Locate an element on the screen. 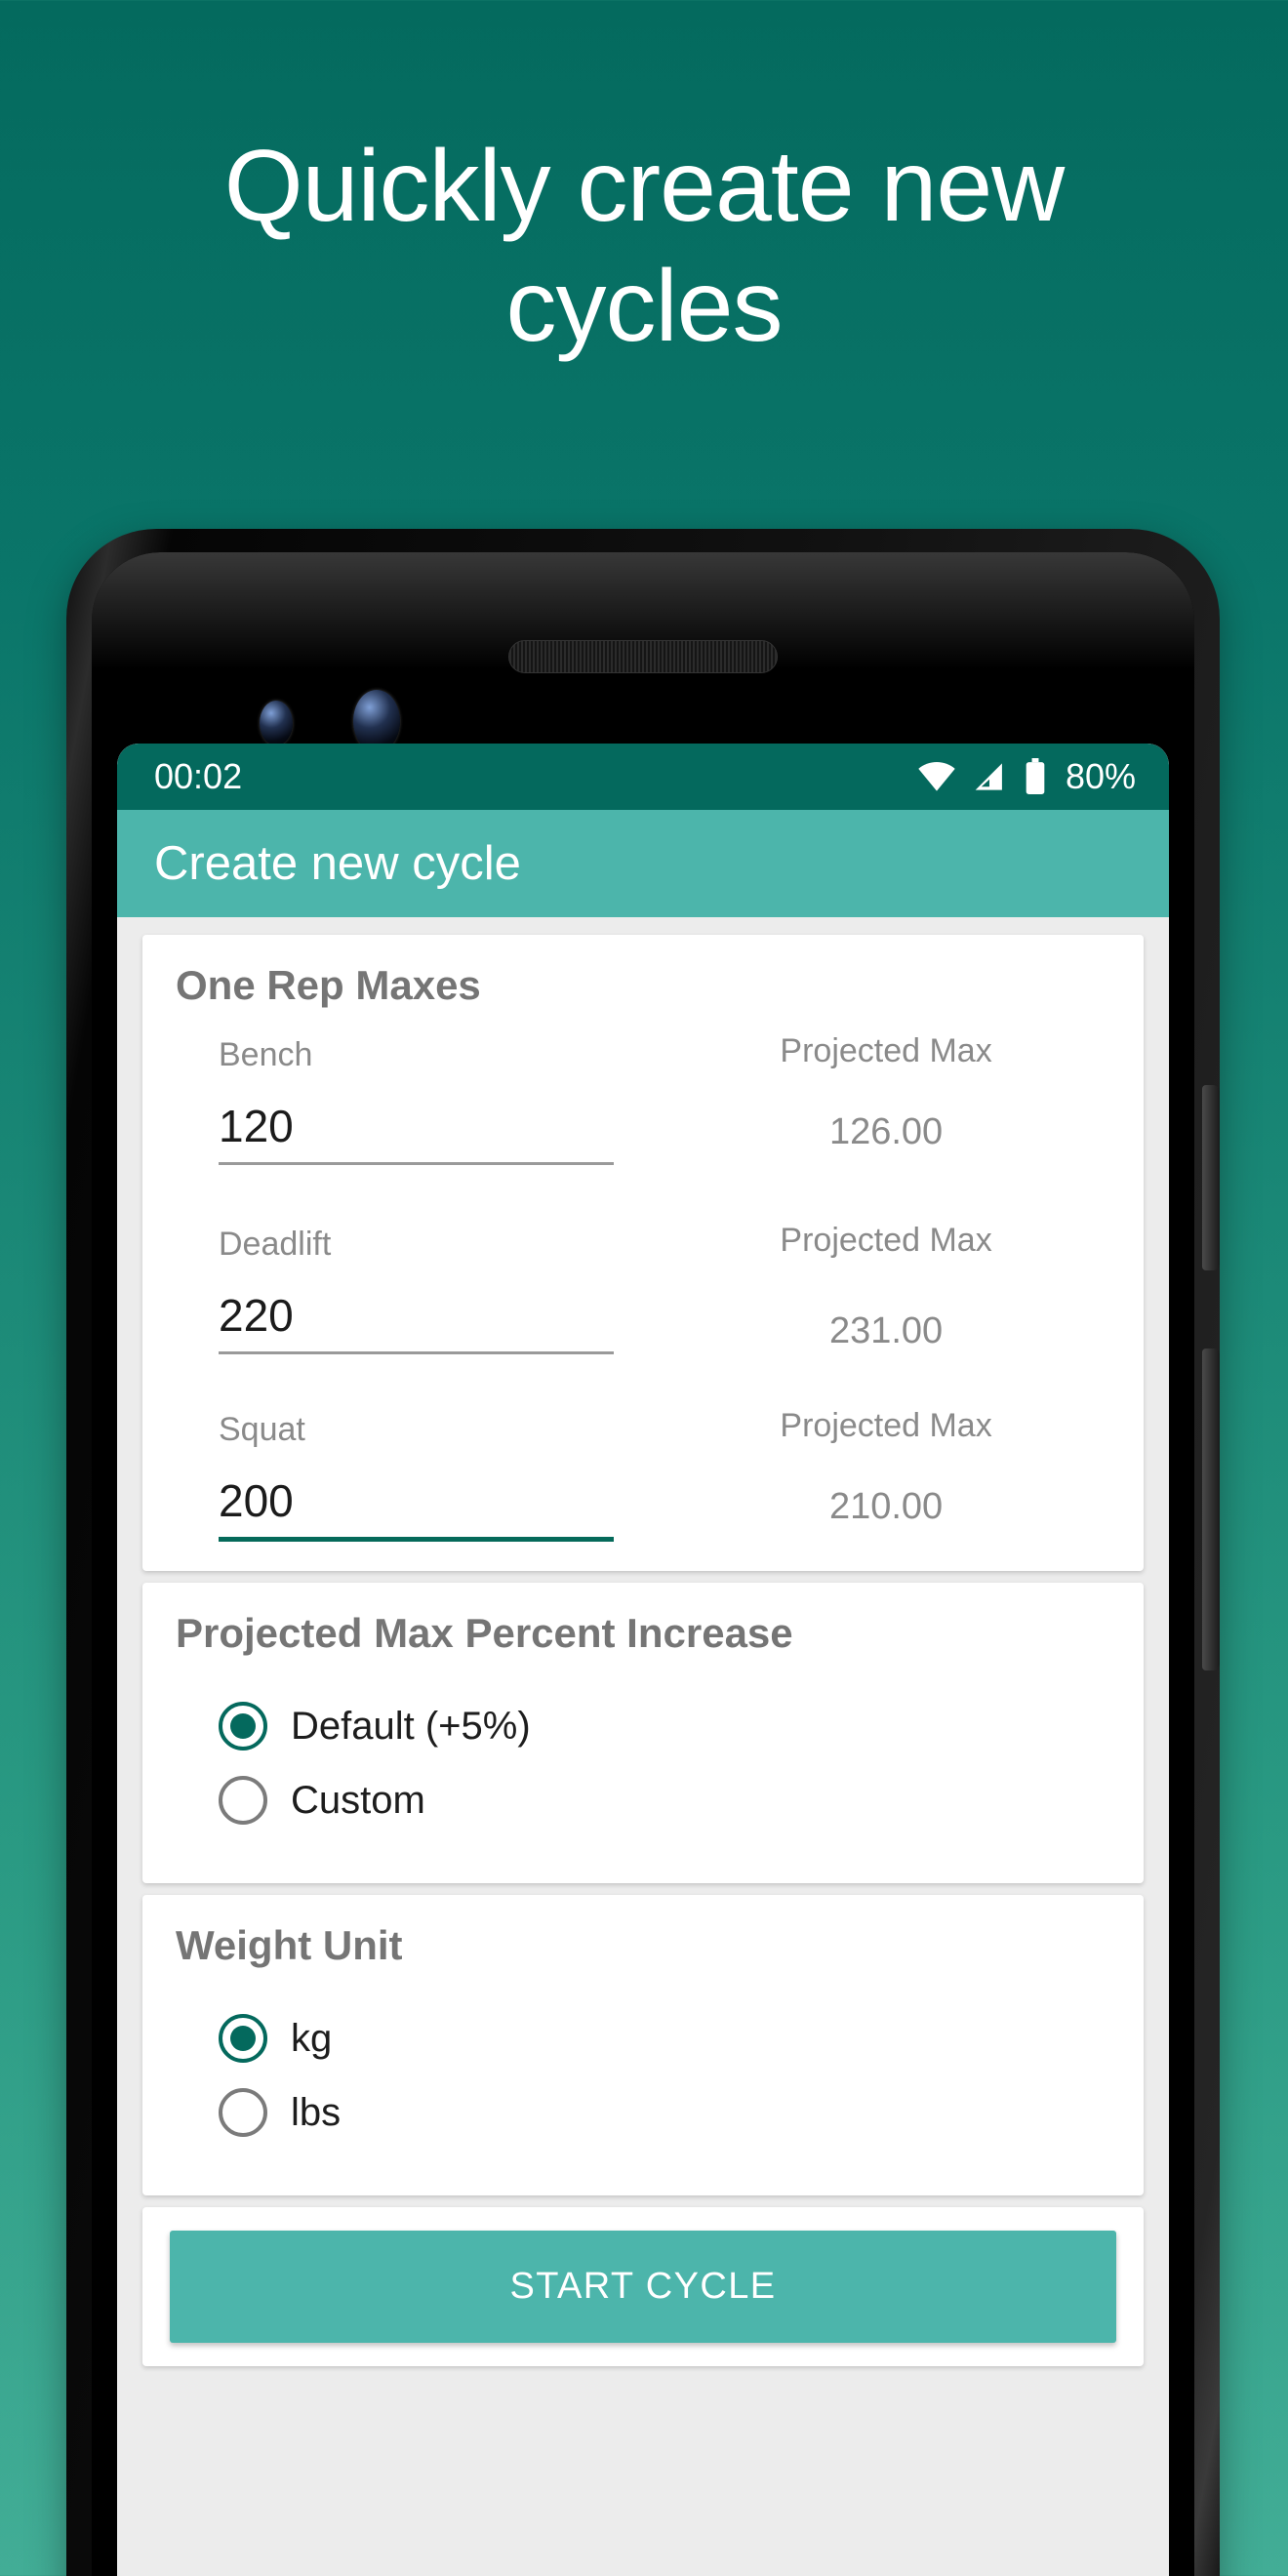 Image resolution: width=1288 pixels, height=2576 pixels. radio-button-kg-icon is located at coordinates (243, 2039).